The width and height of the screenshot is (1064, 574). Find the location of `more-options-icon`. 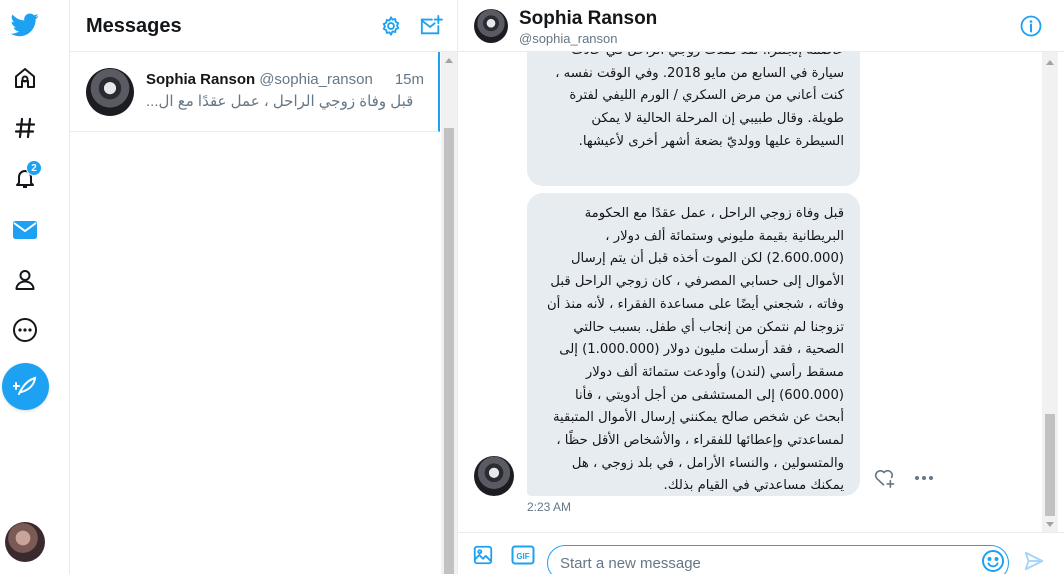

more-options-icon is located at coordinates (25, 330).